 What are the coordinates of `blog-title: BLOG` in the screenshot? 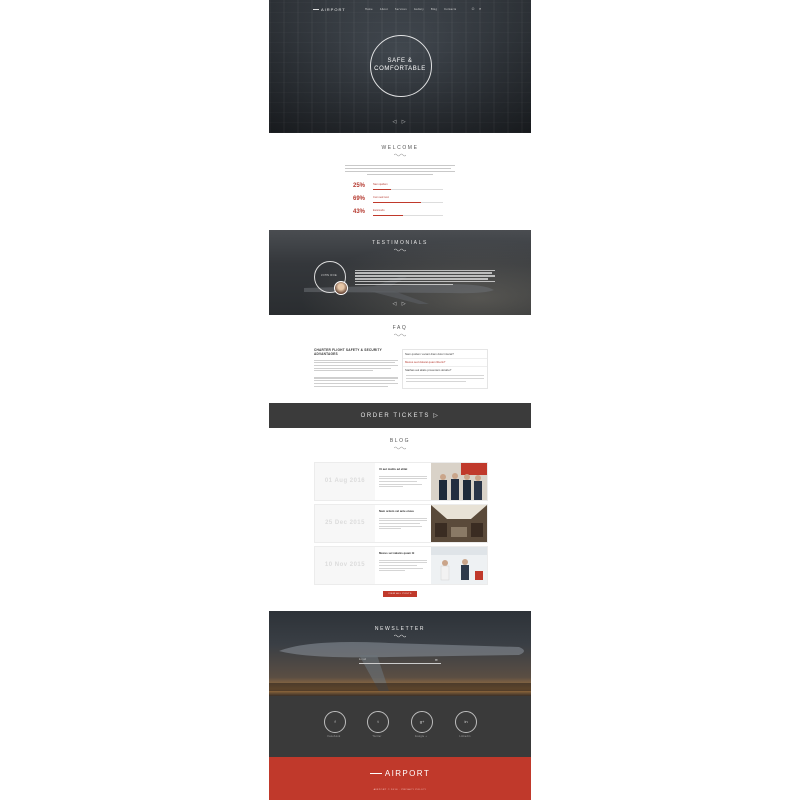 It's located at (400, 441).